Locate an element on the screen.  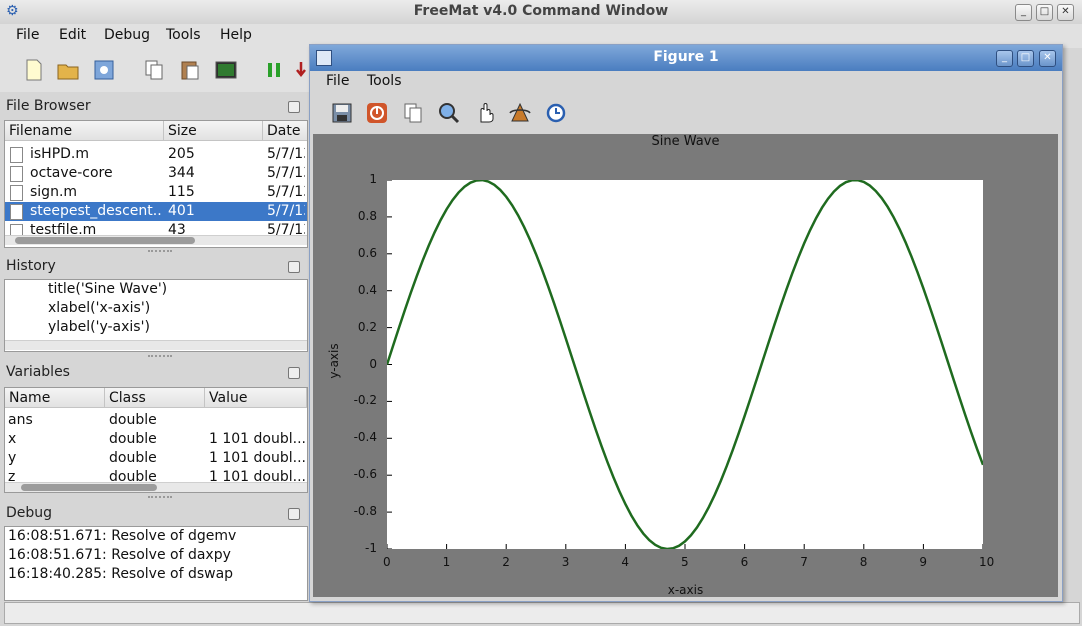
y-tick-label: 0.2 is located at coordinates (367, 326).